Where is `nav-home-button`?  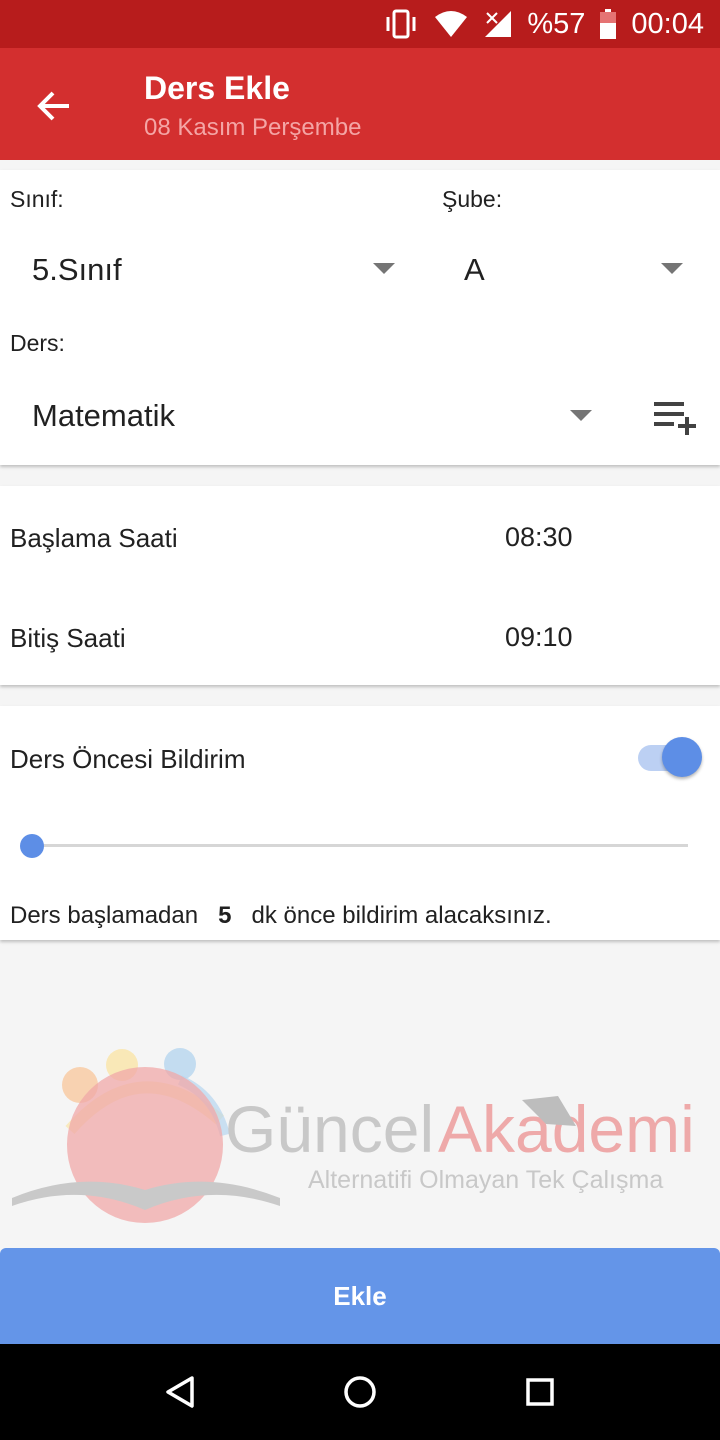
nav-home-button is located at coordinates (360, 1392).